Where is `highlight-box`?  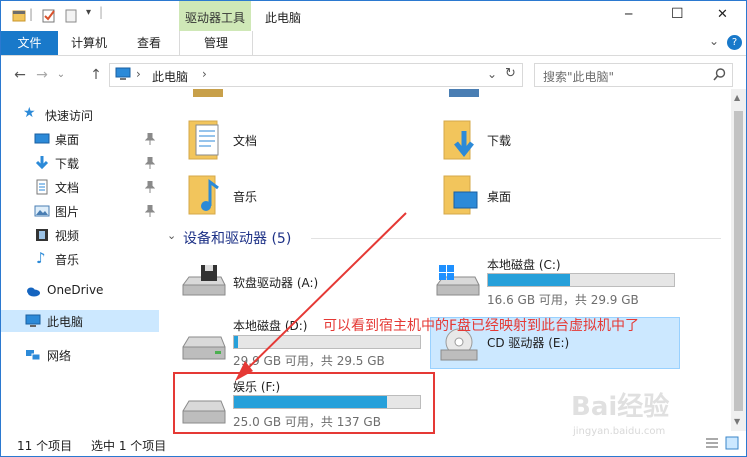
highlight-box is located at coordinates (304, 403).